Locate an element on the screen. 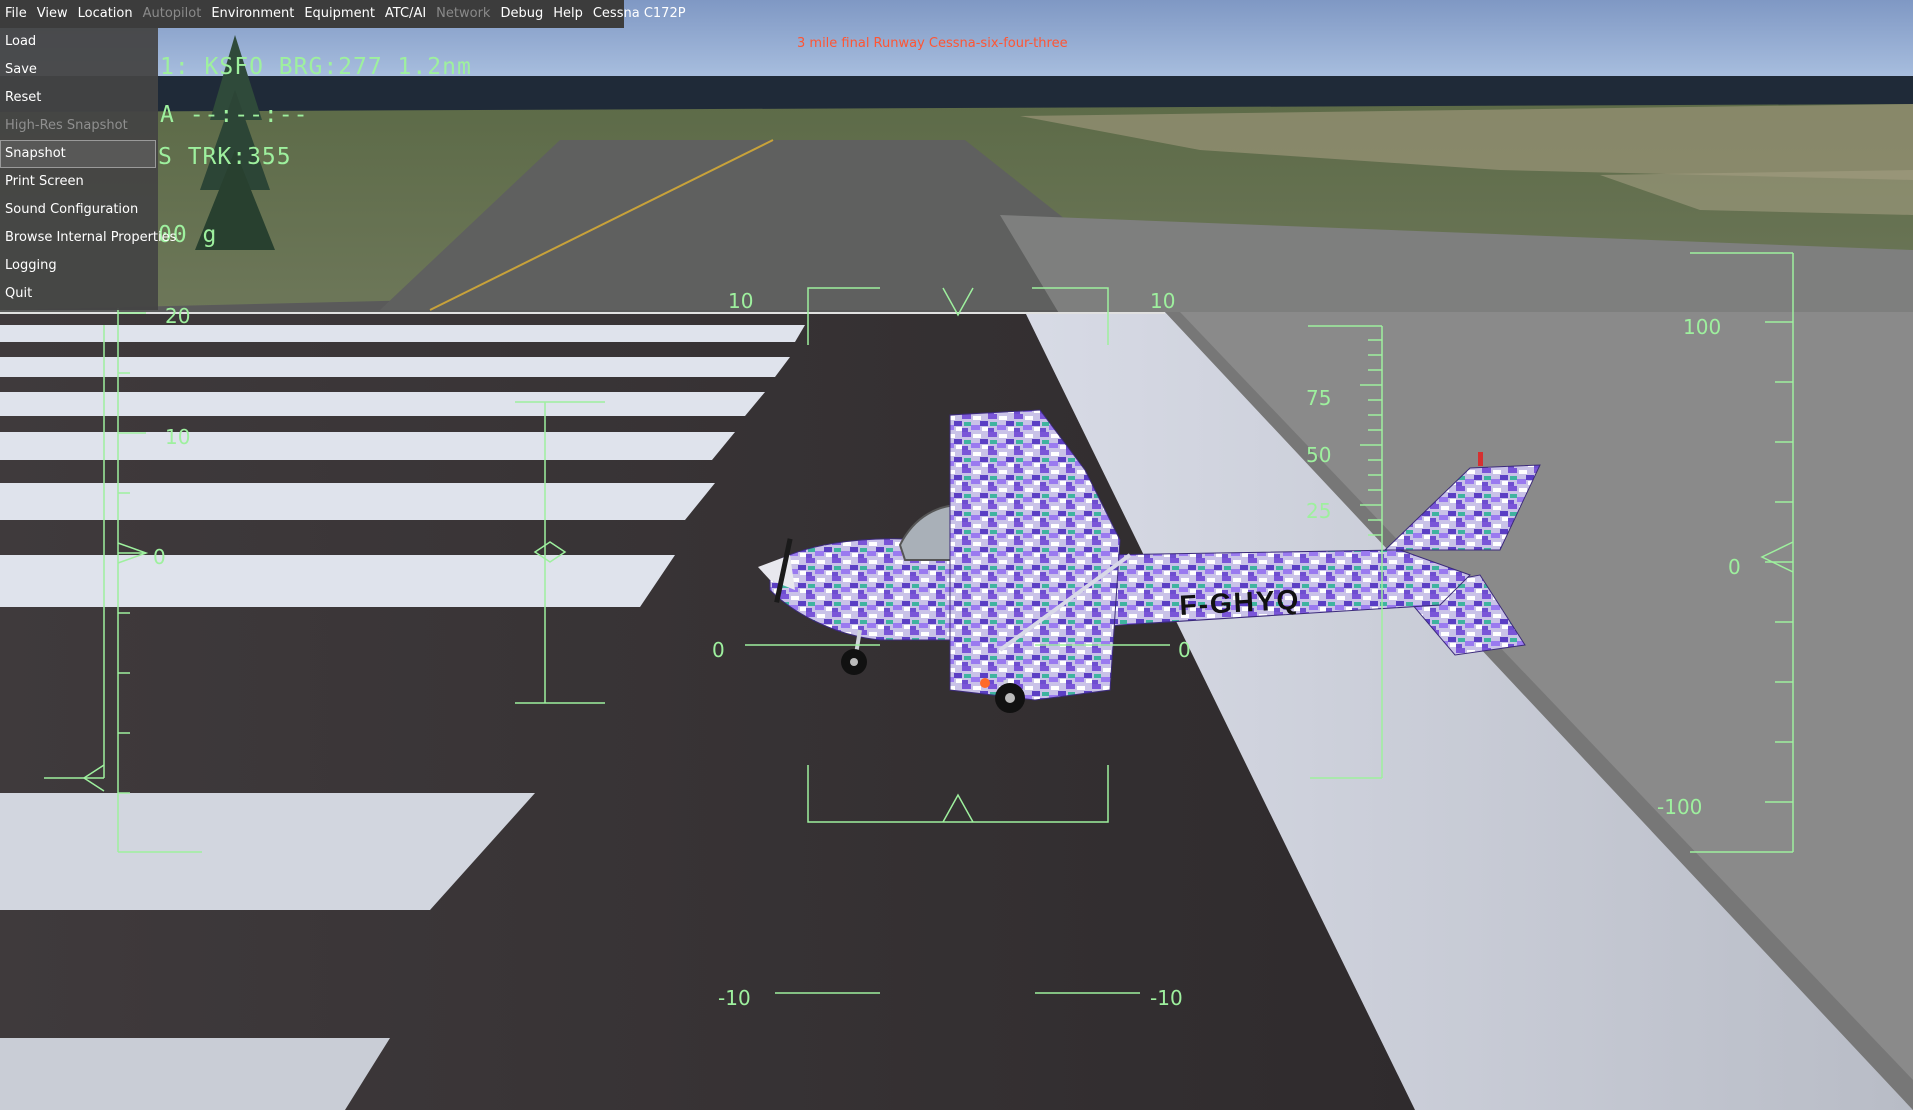 This screenshot has height=1110, width=1913. file-menu-browse-internal-properties: Browse Internal Properties is located at coordinates (88, 238).